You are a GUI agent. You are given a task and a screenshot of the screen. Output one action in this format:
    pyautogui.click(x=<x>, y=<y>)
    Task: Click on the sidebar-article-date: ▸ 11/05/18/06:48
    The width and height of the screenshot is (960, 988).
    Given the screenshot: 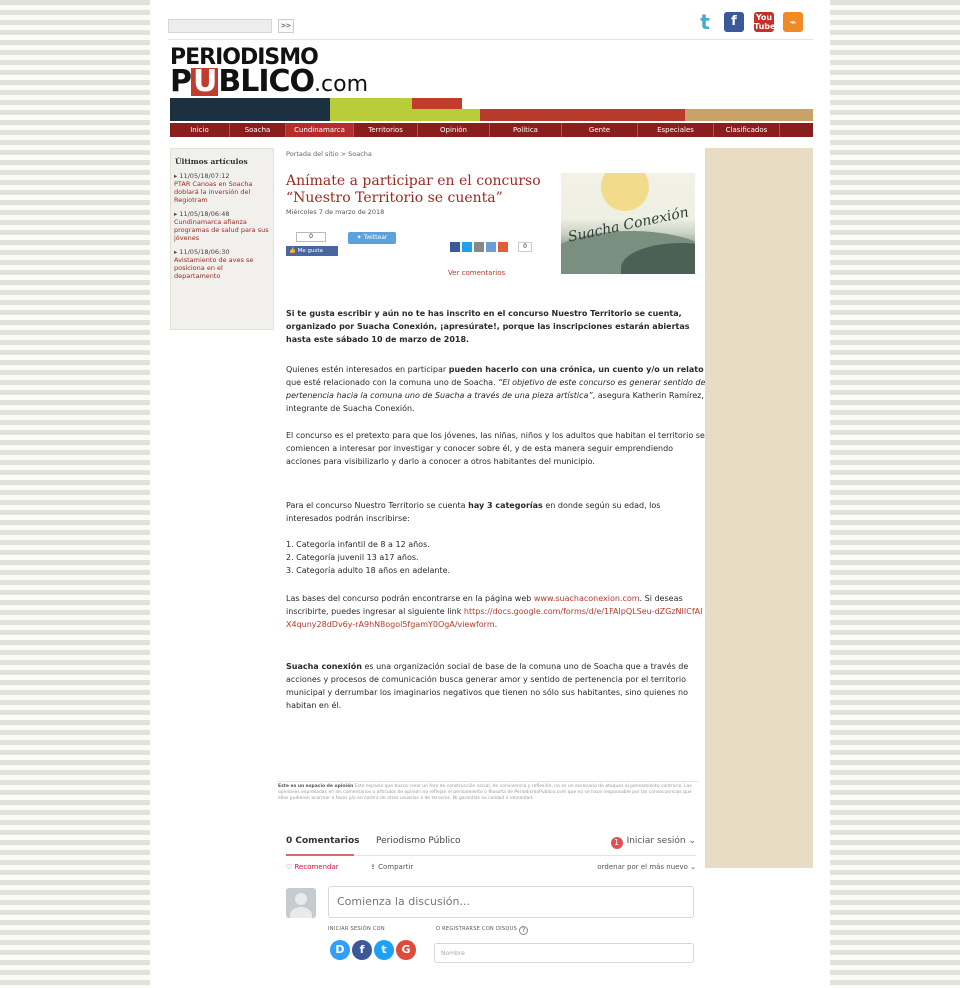 What is the action you would take?
    pyautogui.click(x=202, y=214)
    